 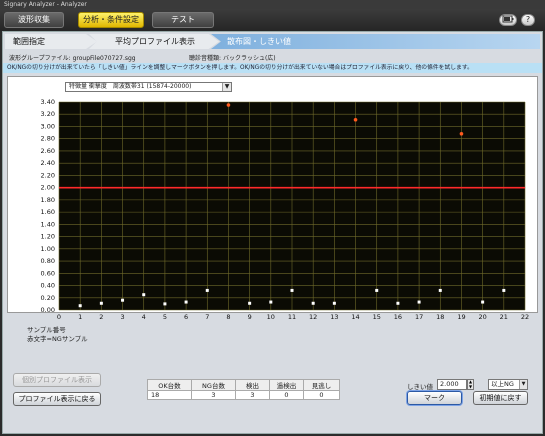 What do you see at coordinates (48, 163) in the screenshot?
I see `y-tick-label: 2.40` at bounding box center [48, 163].